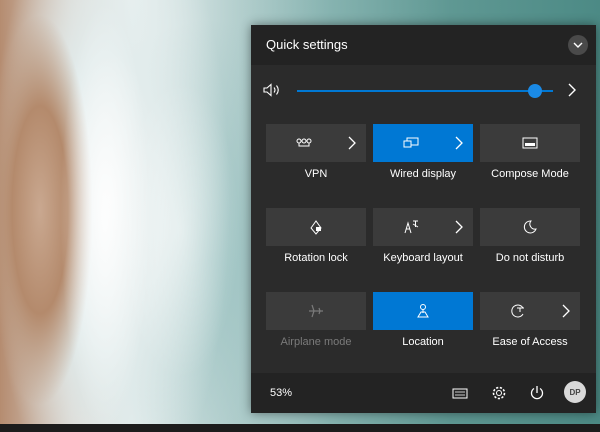 The width and height of the screenshot is (600, 432). I want to click on compose-mode-icon, so click(530, 143).